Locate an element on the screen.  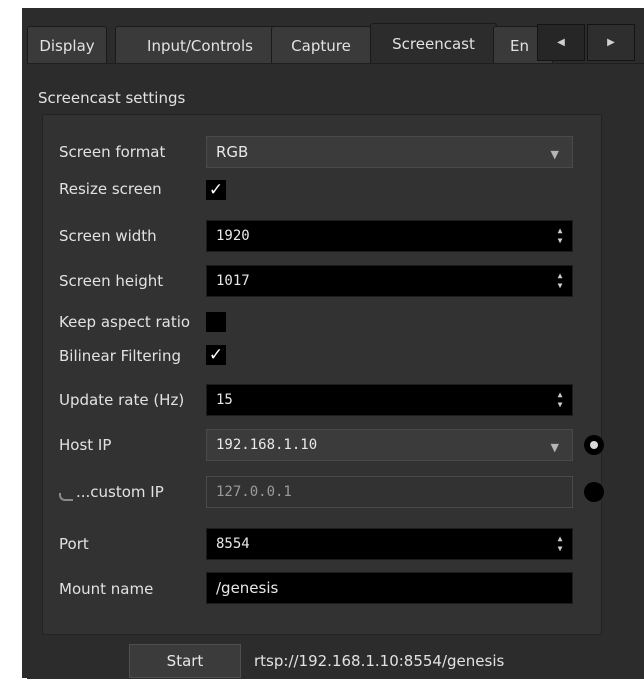
port-spinbox: 8554 ▲ ▼ is located at coordinates (389, 544).